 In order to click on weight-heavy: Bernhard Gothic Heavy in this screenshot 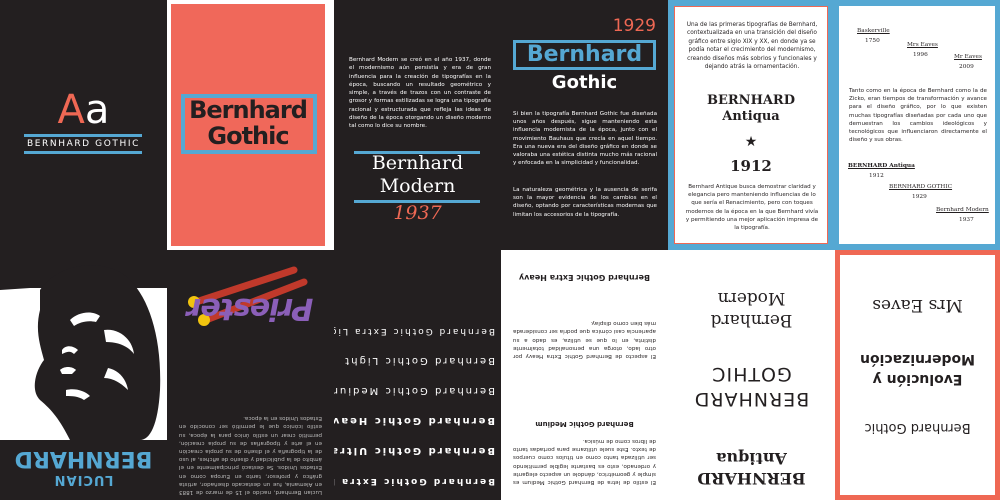, I will do `click(414, 420)`.